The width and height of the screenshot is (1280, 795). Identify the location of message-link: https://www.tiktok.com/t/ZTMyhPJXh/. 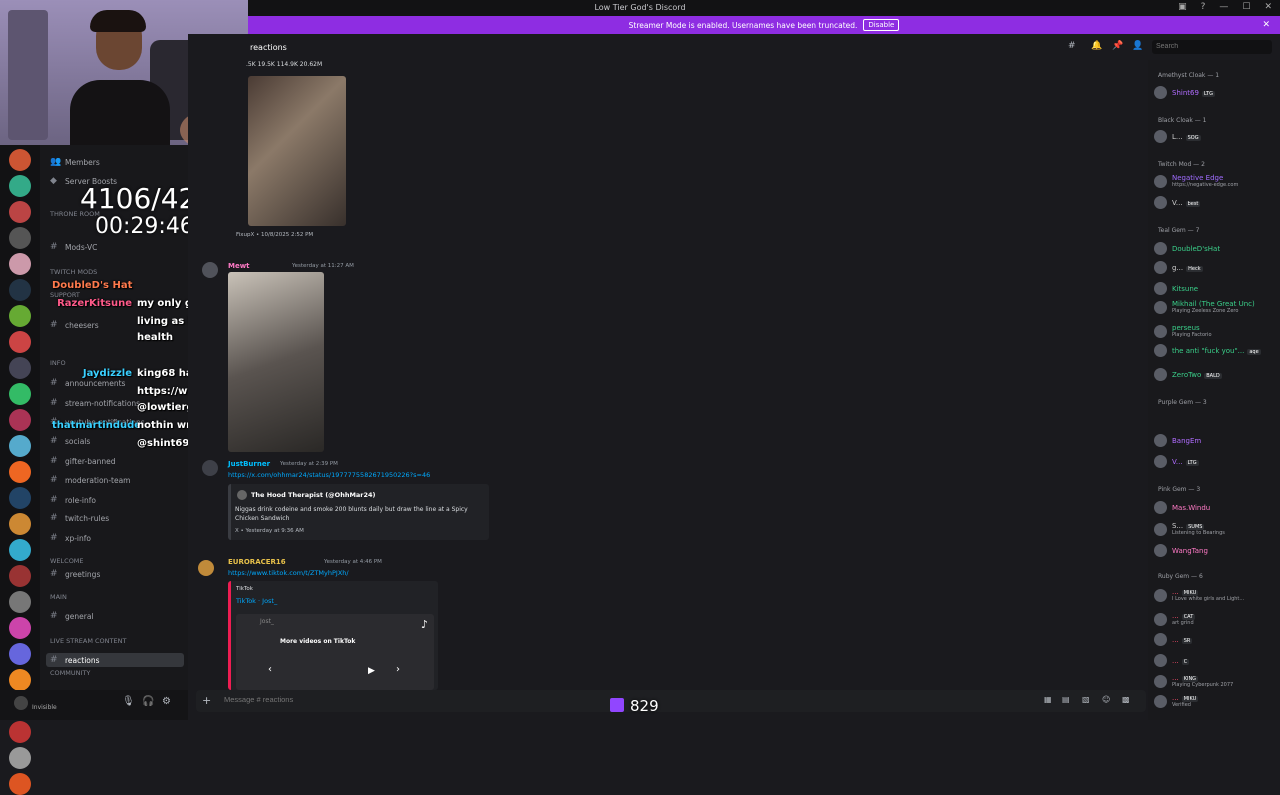
(288, 573).